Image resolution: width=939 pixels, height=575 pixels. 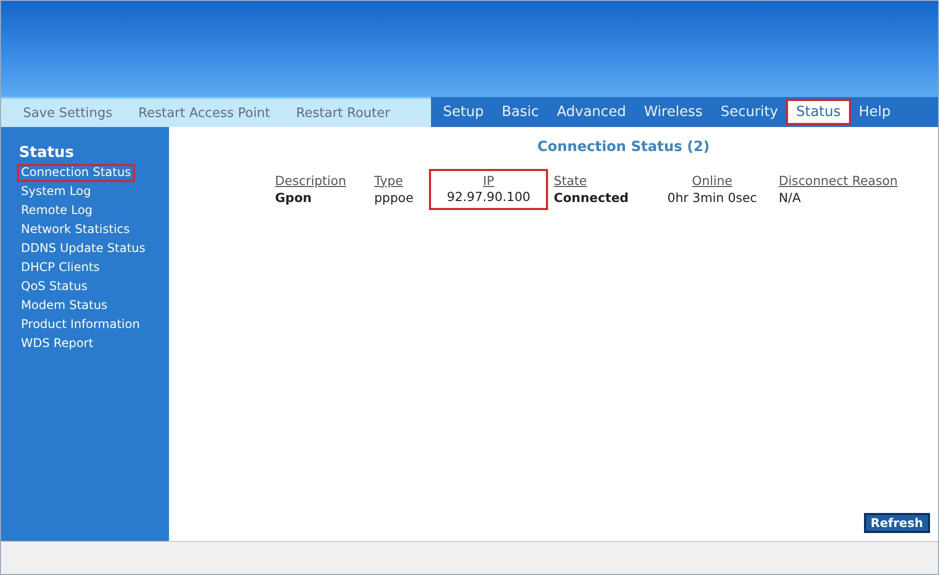 I want to click on column-header: Online, so click(x=712, y=180).